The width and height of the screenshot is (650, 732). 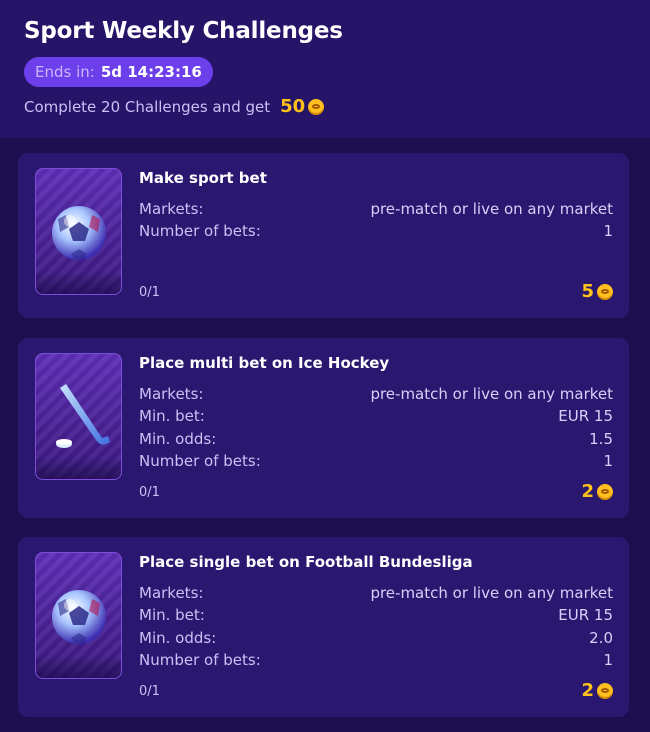 What do you see at coordinates (183, 31) in the screenshot?
I see `page-title: Sport Weekly Challenges` at bounding box center [183, 31].